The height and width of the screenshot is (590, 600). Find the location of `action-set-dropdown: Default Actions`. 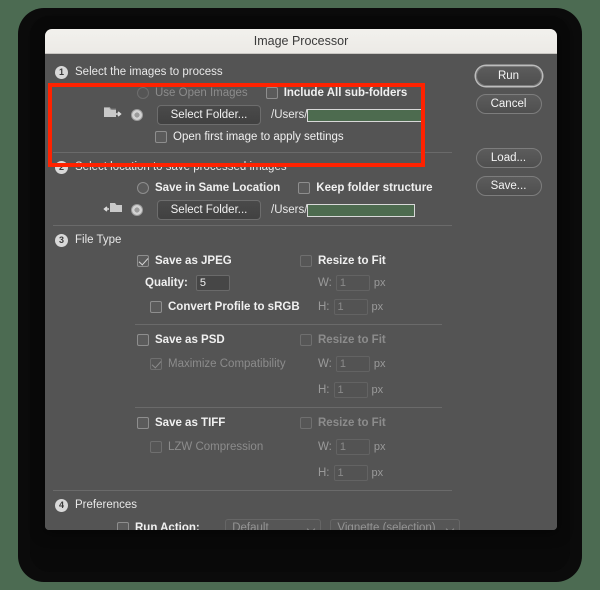

action-set-dropdown: Default Actions is located at coordinates (273, 524).